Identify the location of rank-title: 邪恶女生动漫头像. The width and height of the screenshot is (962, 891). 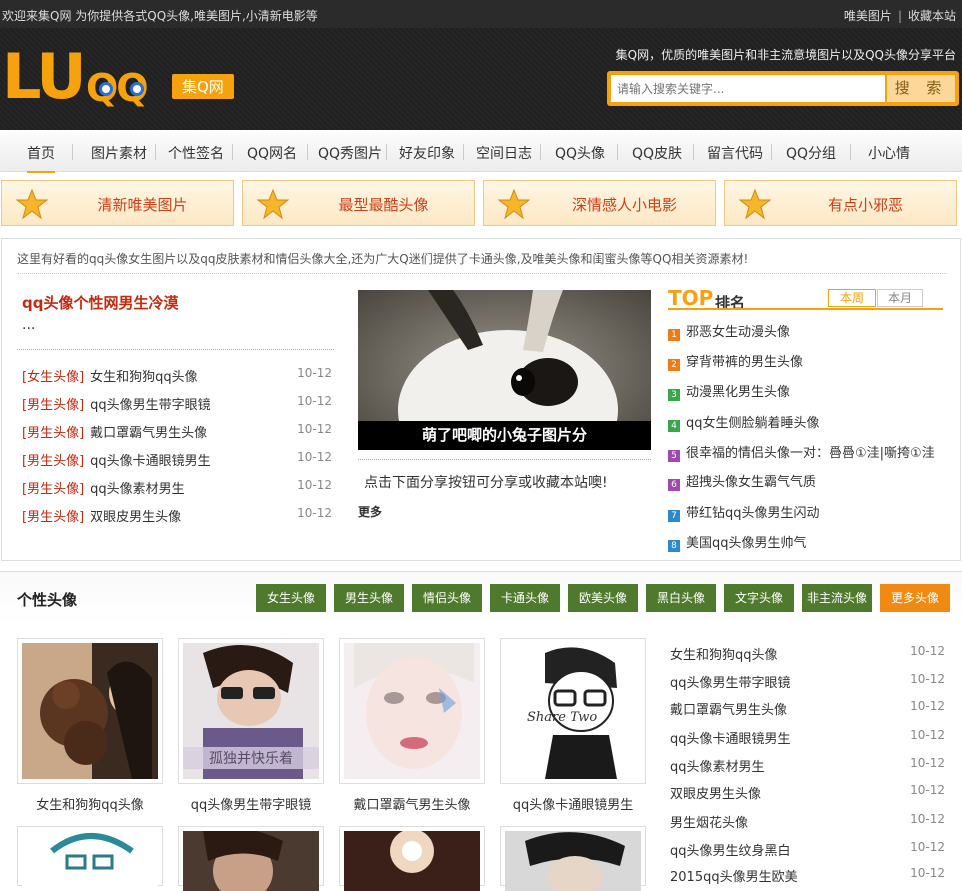
(738, 332).